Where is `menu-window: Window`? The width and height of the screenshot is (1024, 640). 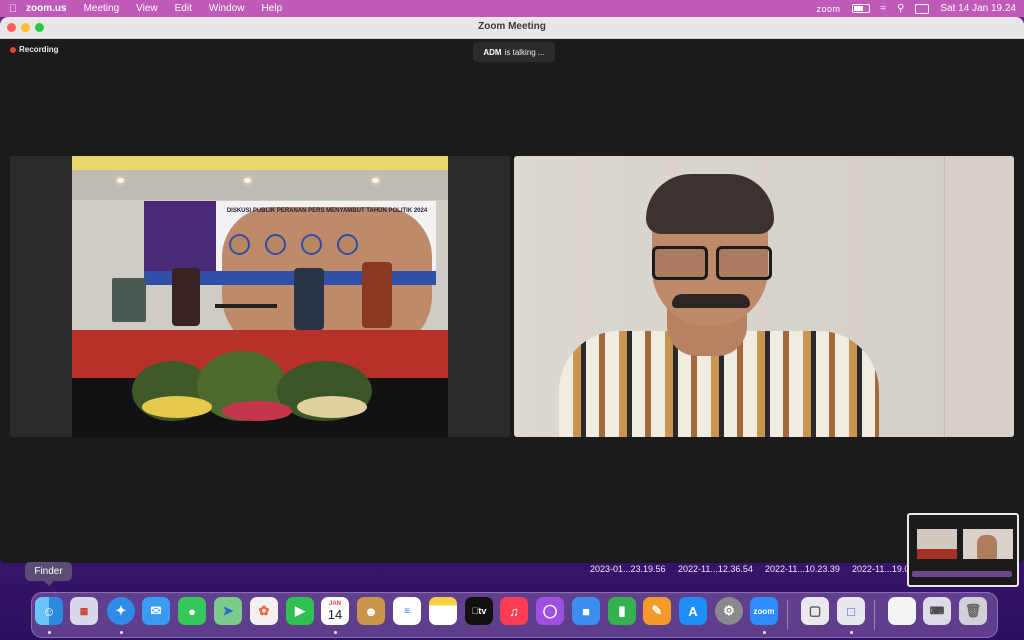
menu-window: Window is located at coordinates (227, 8).